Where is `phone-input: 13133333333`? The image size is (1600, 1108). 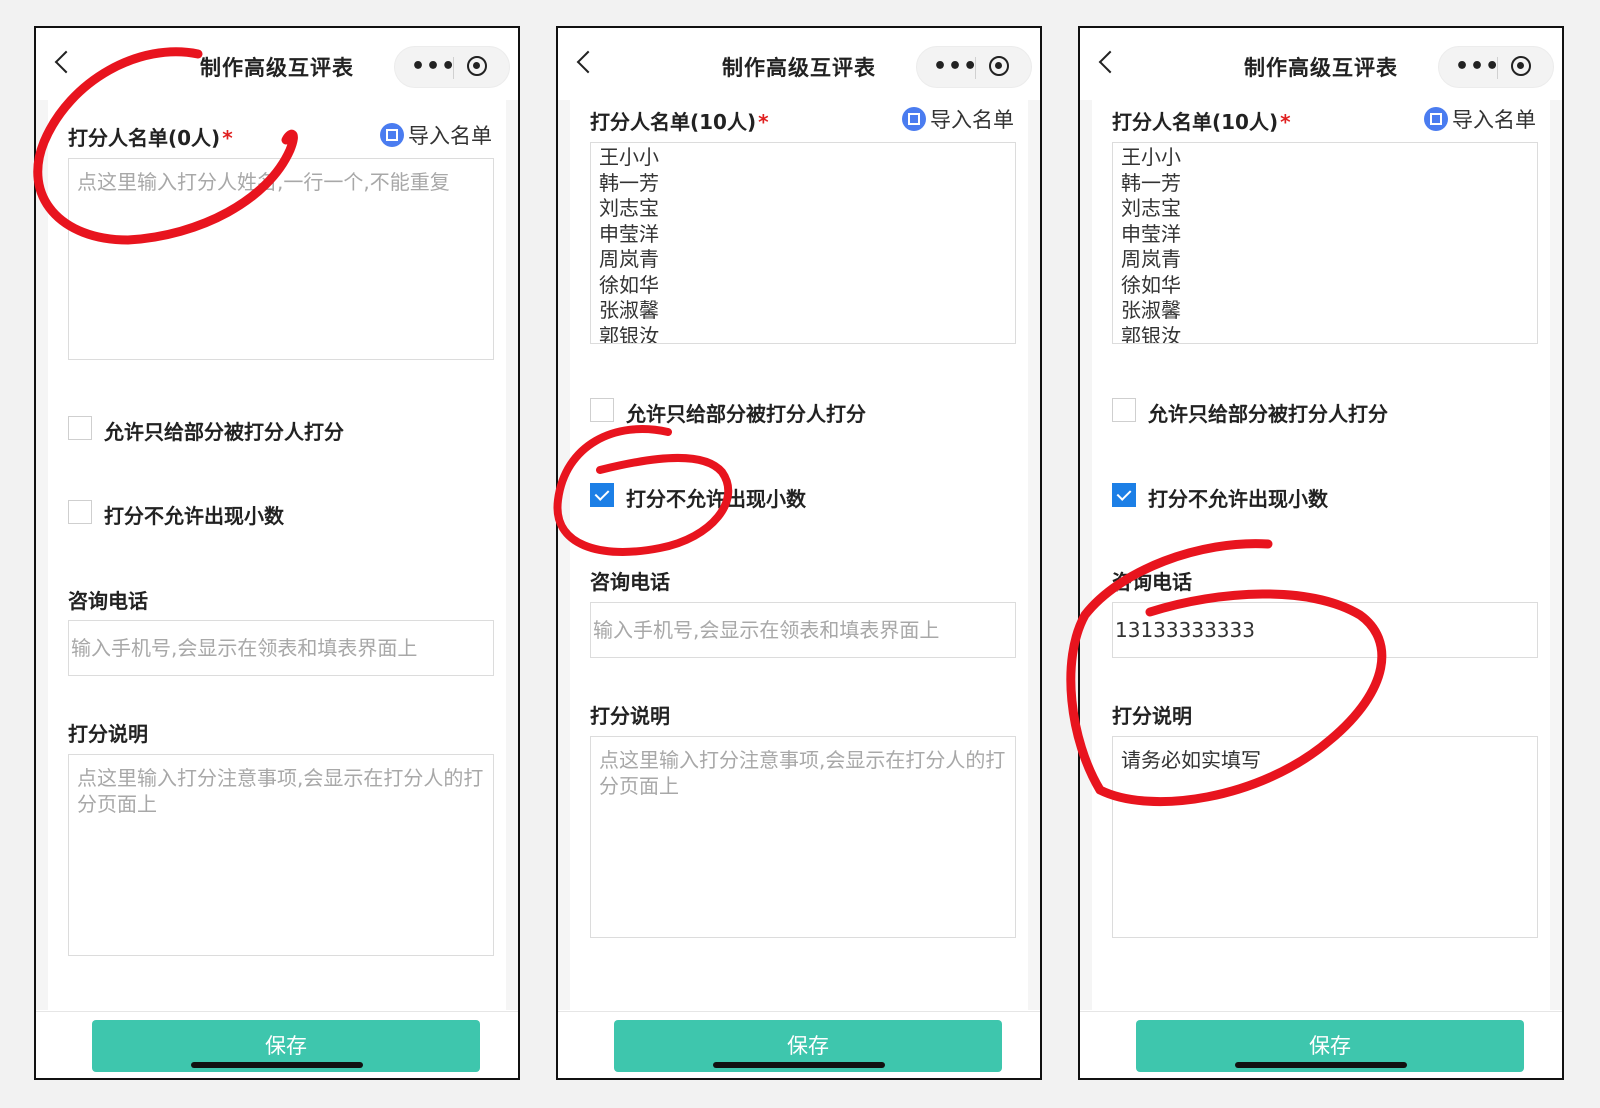
phone-input: 13133333333 is located at coordinates (1325, 630).